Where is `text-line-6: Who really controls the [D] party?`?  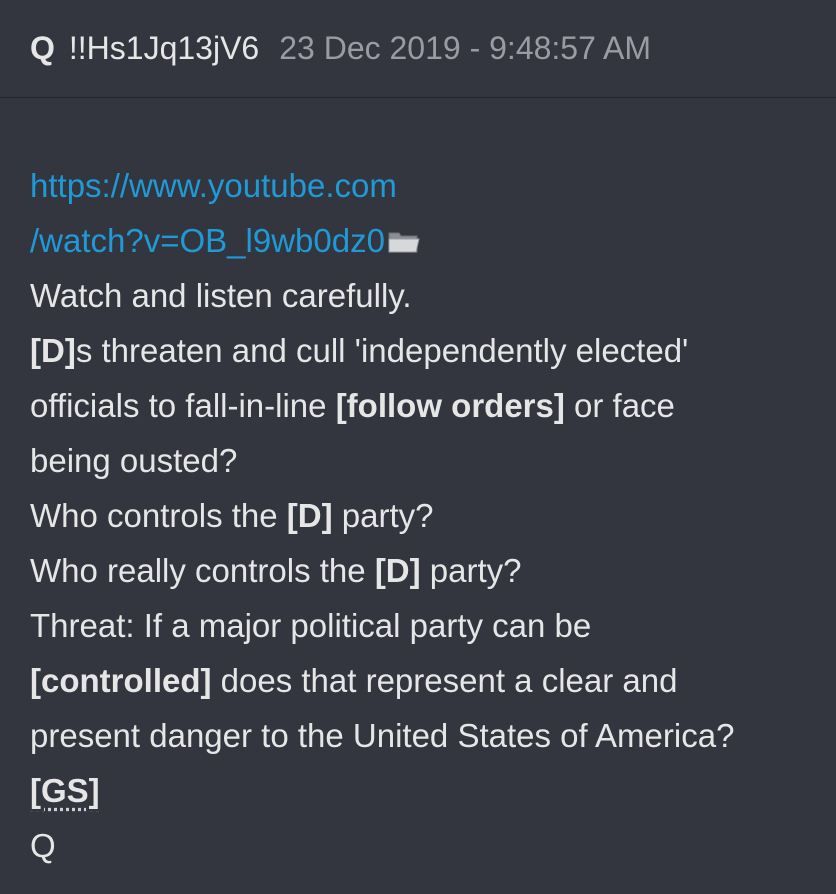
text-line-6: Who really controls the [D] party? is located at coordinates (418, 570).